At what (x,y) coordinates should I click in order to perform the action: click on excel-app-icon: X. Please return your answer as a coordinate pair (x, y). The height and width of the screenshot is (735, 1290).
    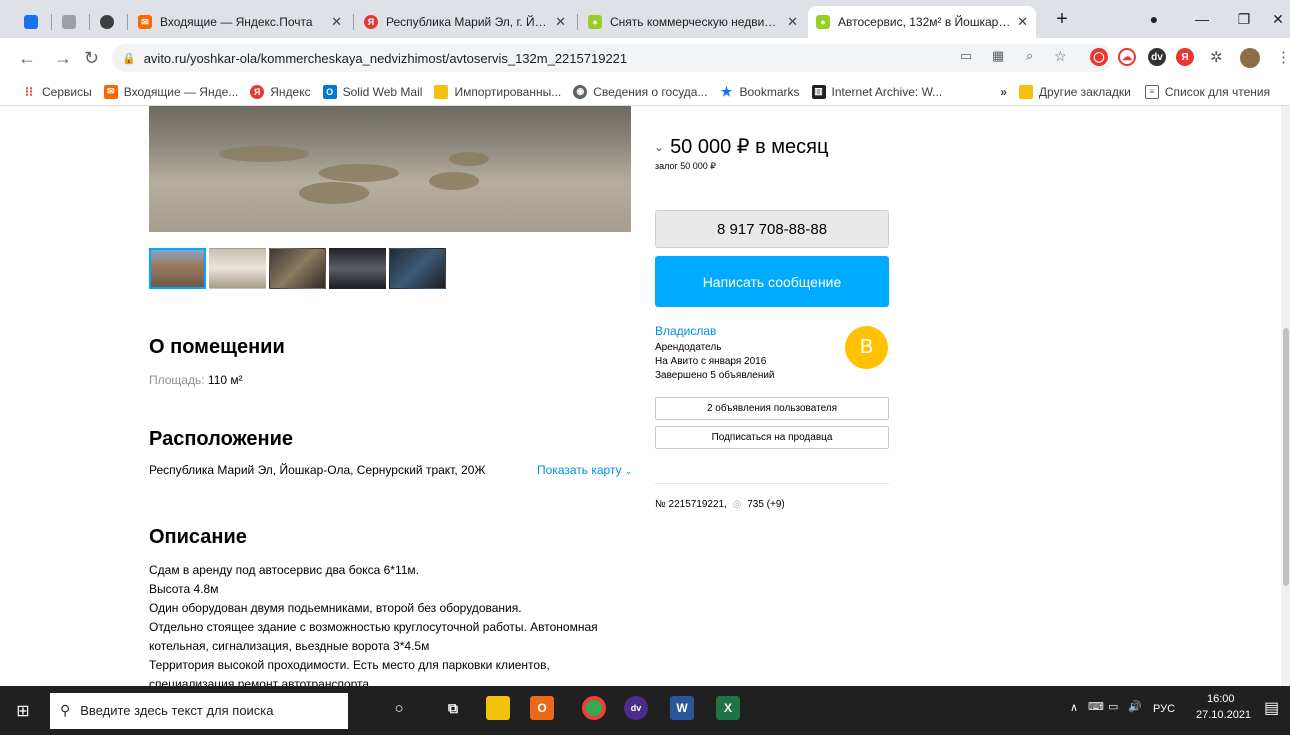
    Looking at the image, I should click on (728, 708).